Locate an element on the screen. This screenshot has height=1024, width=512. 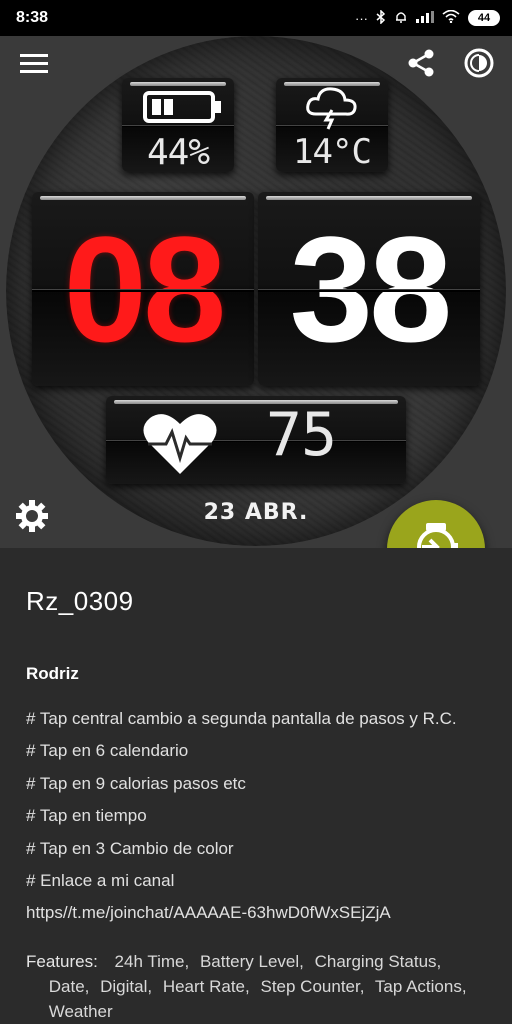
battery-level-icon is located at coordinates (182, 109).